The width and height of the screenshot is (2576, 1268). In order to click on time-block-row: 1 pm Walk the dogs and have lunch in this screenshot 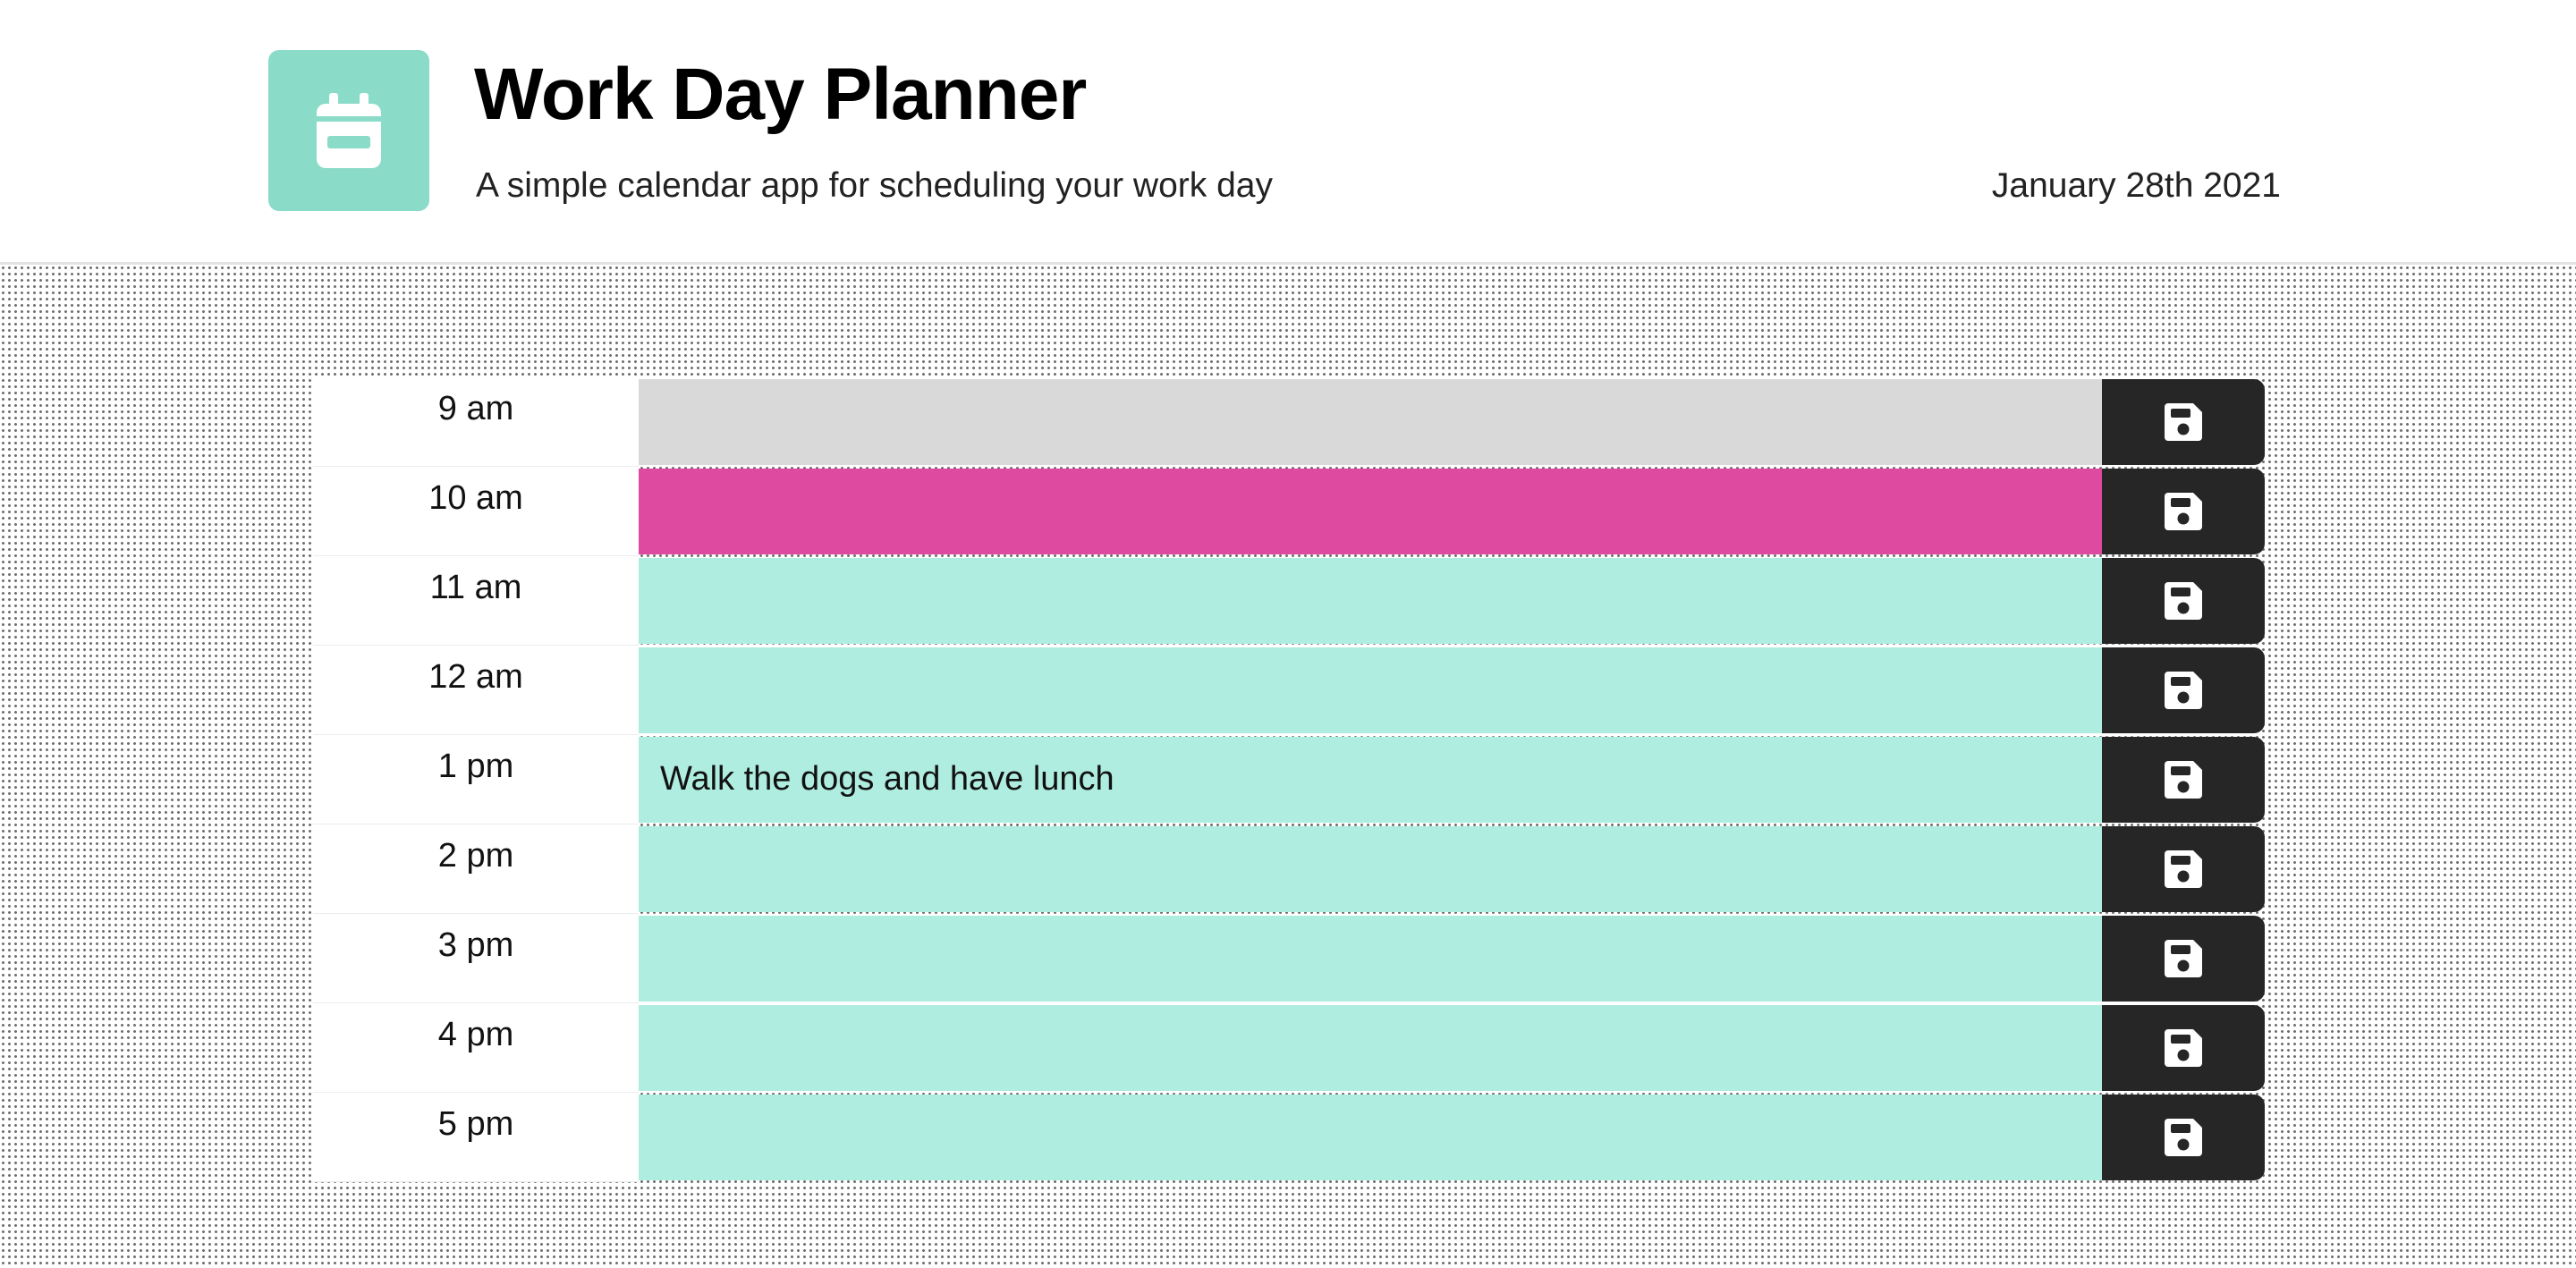, I will do `click(1289, 779)`.